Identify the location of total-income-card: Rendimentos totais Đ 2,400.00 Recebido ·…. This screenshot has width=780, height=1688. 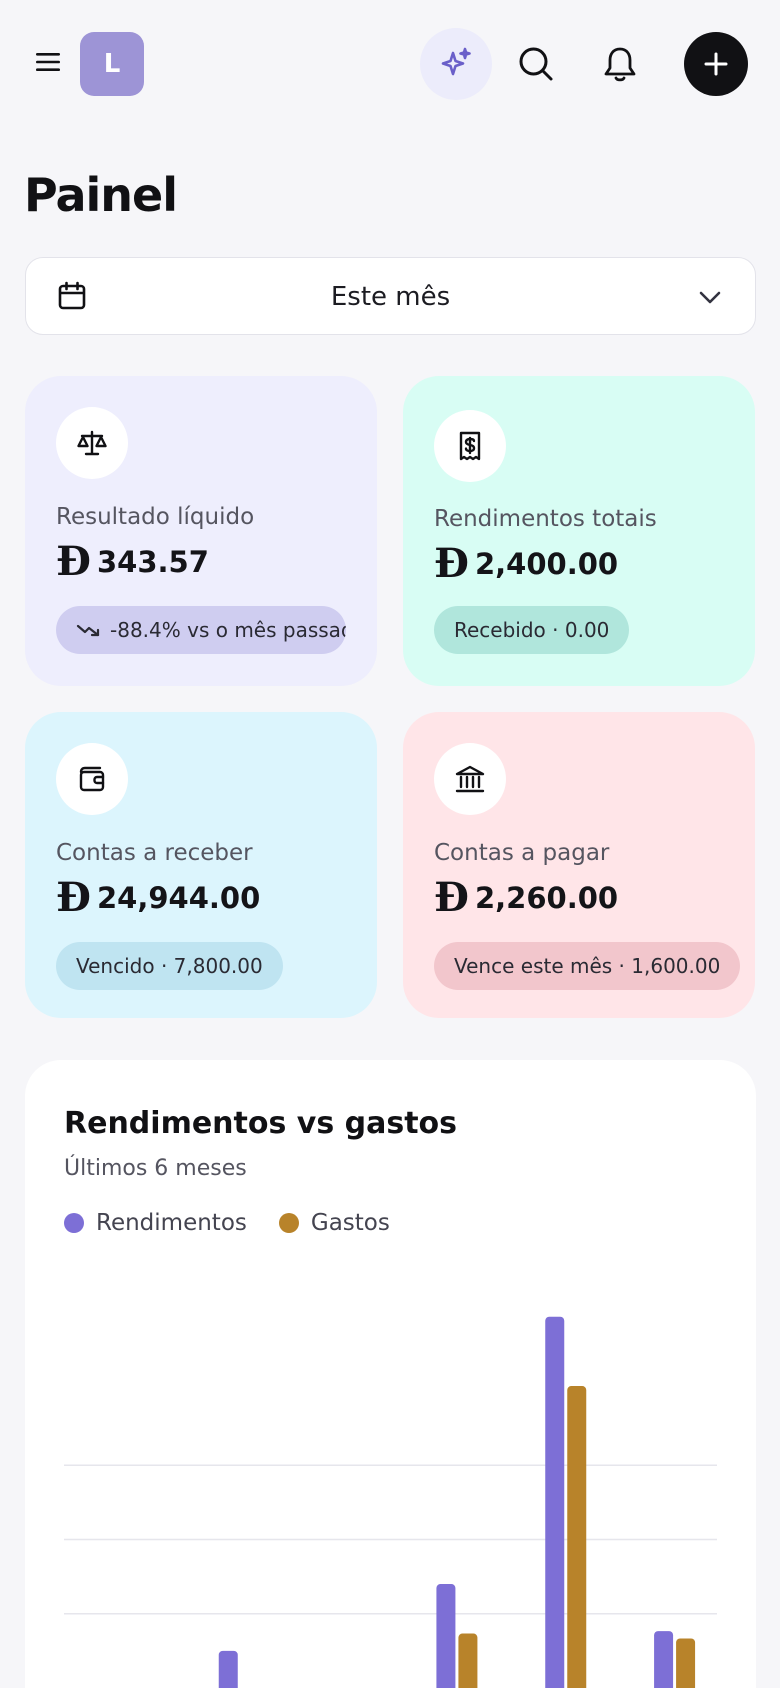
(579, 531).